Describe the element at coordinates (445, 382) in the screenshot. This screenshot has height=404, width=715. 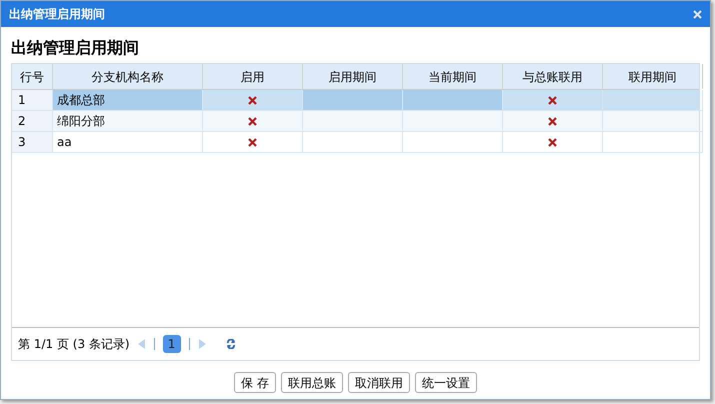
I see `action-button: 统一设置` at that location.